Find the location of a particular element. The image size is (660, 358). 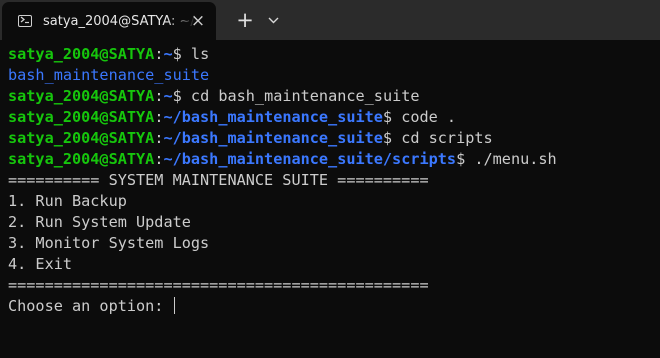

command-text: cd scripts is located at coordinates (447, 138).